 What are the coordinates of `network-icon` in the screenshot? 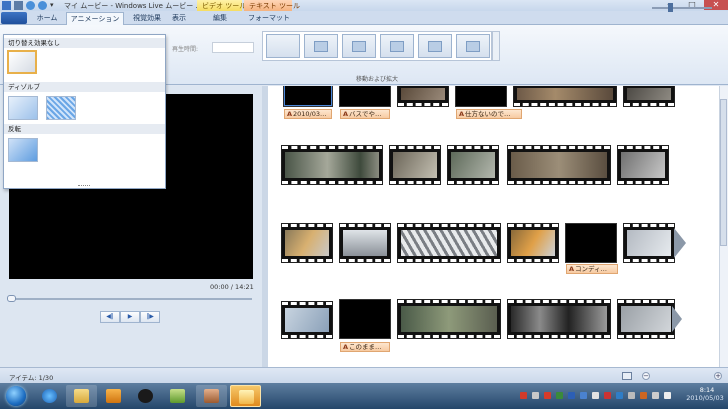 It's located at (631, 395).